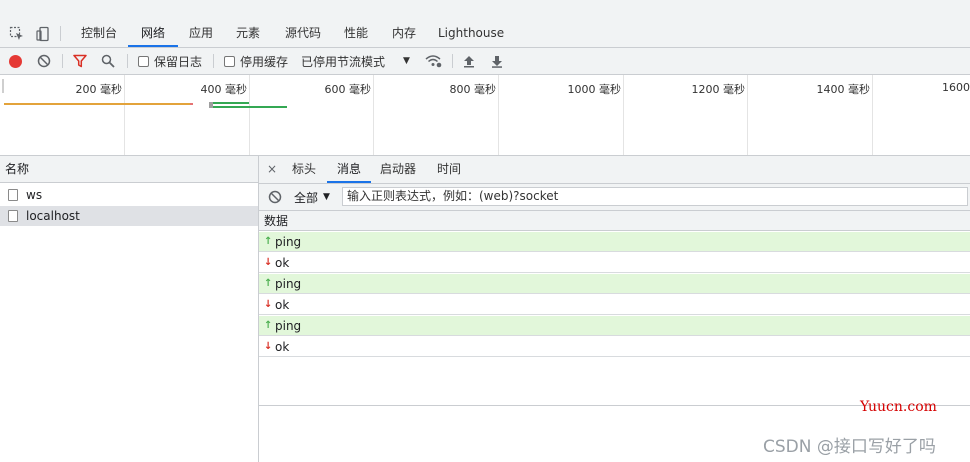 The image size is (970, 462). Describe the element at coordinates (3, 86) in the screenshot. I see `timeline-start-marker` at that location.